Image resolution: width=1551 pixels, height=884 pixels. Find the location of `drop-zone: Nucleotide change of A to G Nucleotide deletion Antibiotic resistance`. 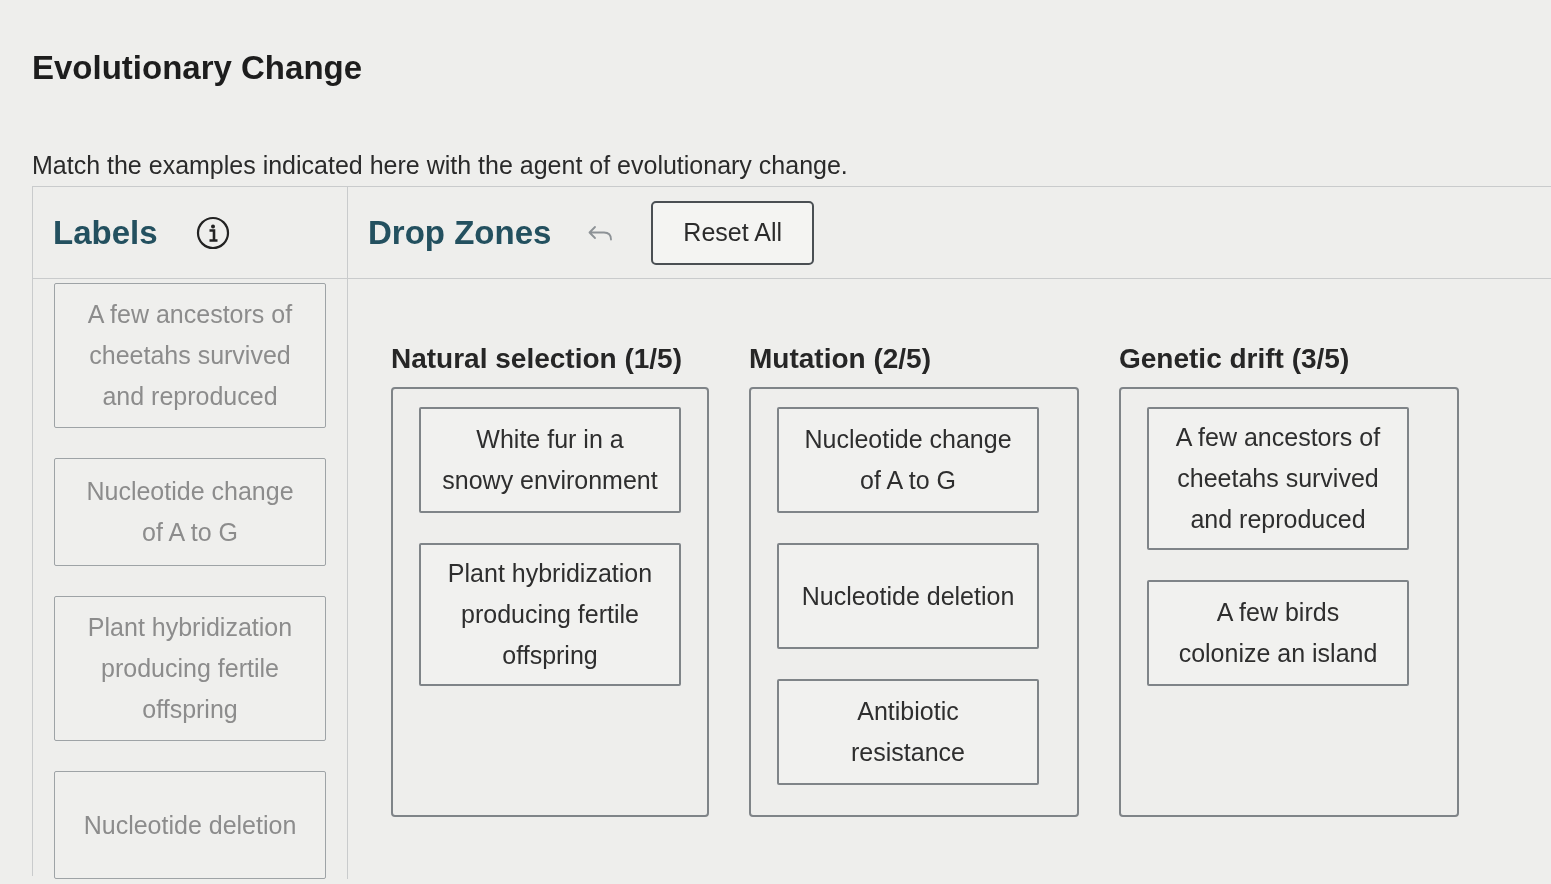

drop-zone: Nucleotide change of A to G Nucleotide deletion Antibiotic resistance is located at coordinates (914, 602).